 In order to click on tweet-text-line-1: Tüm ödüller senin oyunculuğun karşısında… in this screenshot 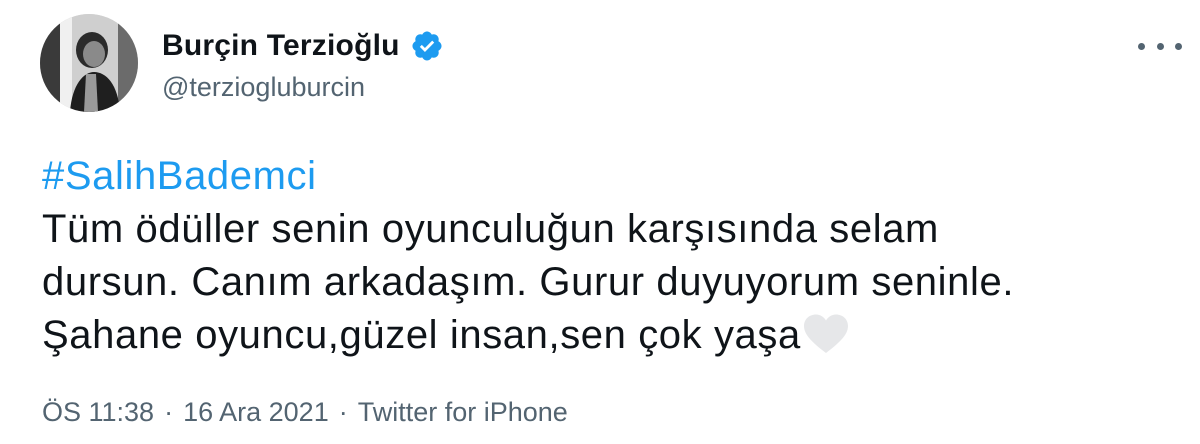, I will do `click(490, 229)`.